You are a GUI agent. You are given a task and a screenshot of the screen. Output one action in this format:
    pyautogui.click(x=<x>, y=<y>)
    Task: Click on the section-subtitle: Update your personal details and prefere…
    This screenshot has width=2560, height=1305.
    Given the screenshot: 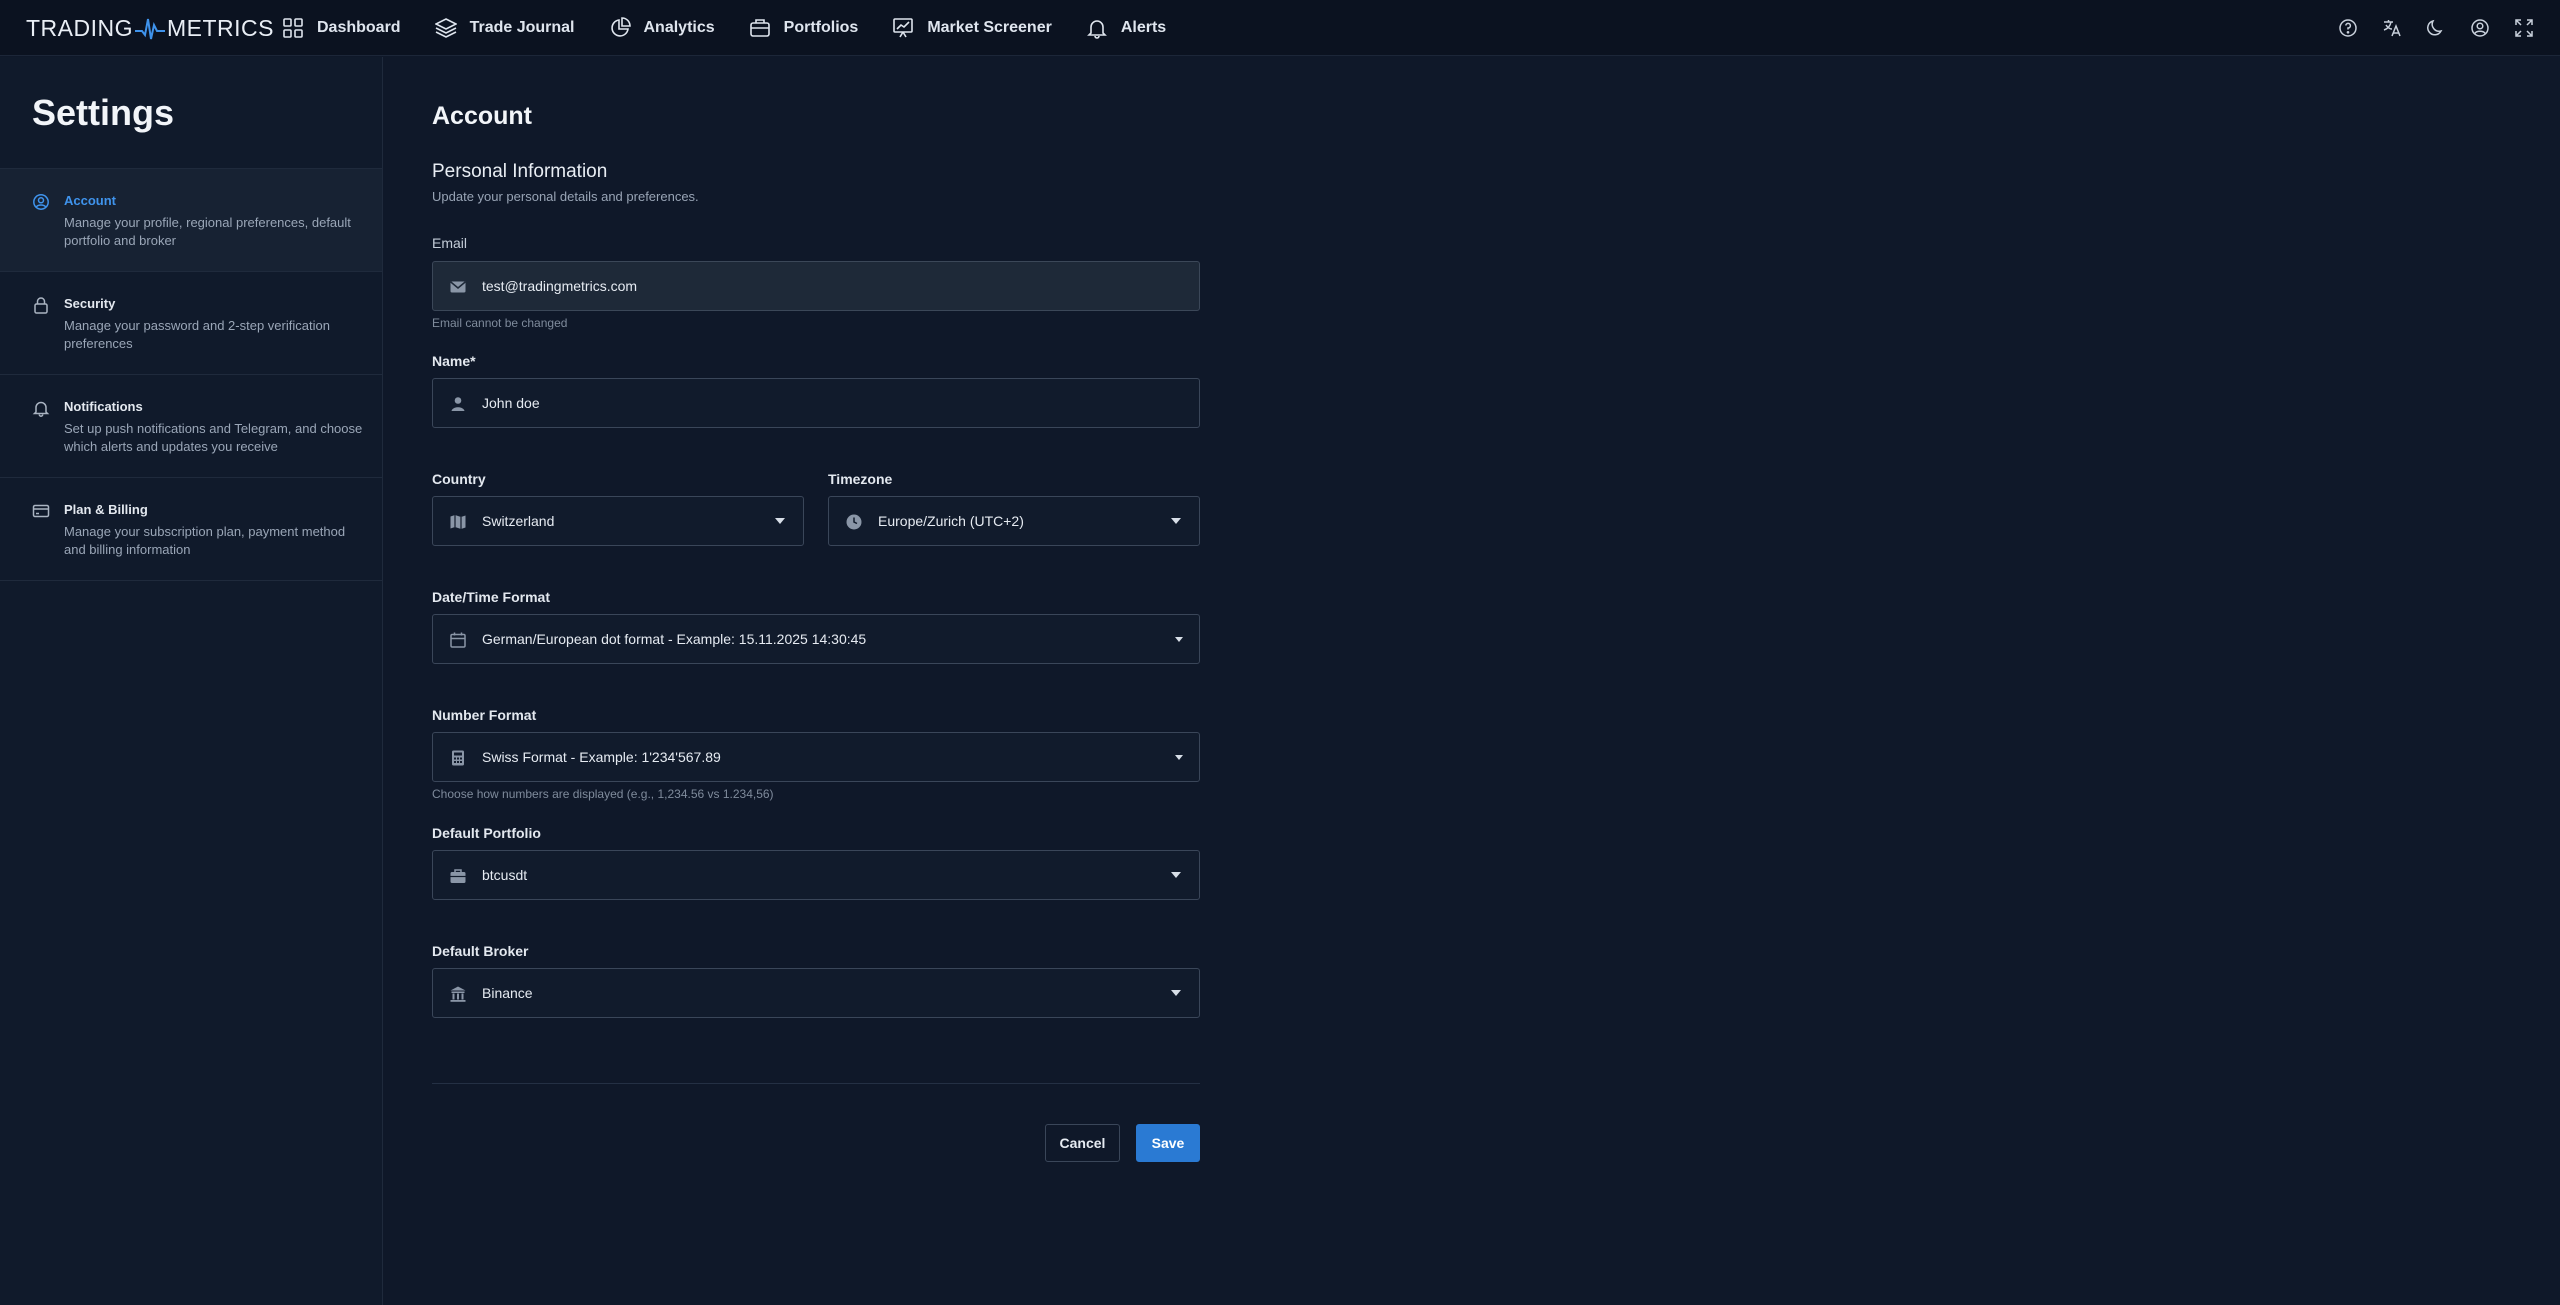 What is the action you would take?
    pyautogui.click(x=565, y=196)
    